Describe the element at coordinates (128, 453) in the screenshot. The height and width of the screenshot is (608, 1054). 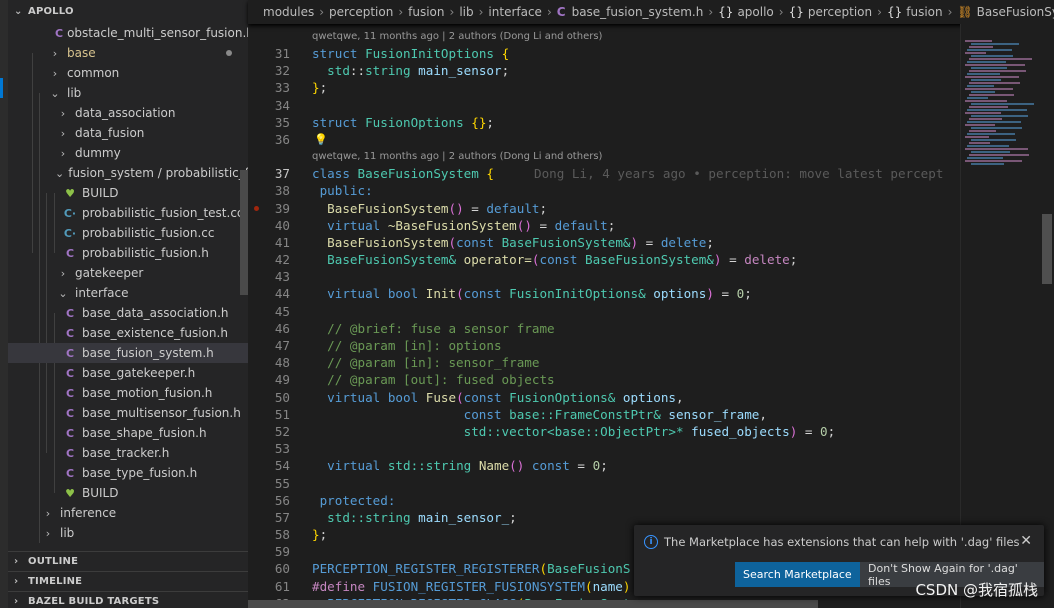
I see `tree-item: Cbase_tracker.h` at that location.